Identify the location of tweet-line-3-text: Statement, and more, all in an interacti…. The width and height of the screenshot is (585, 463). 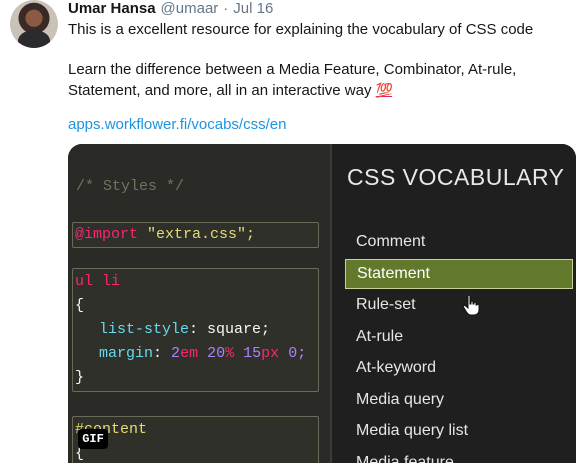
(220, 90).